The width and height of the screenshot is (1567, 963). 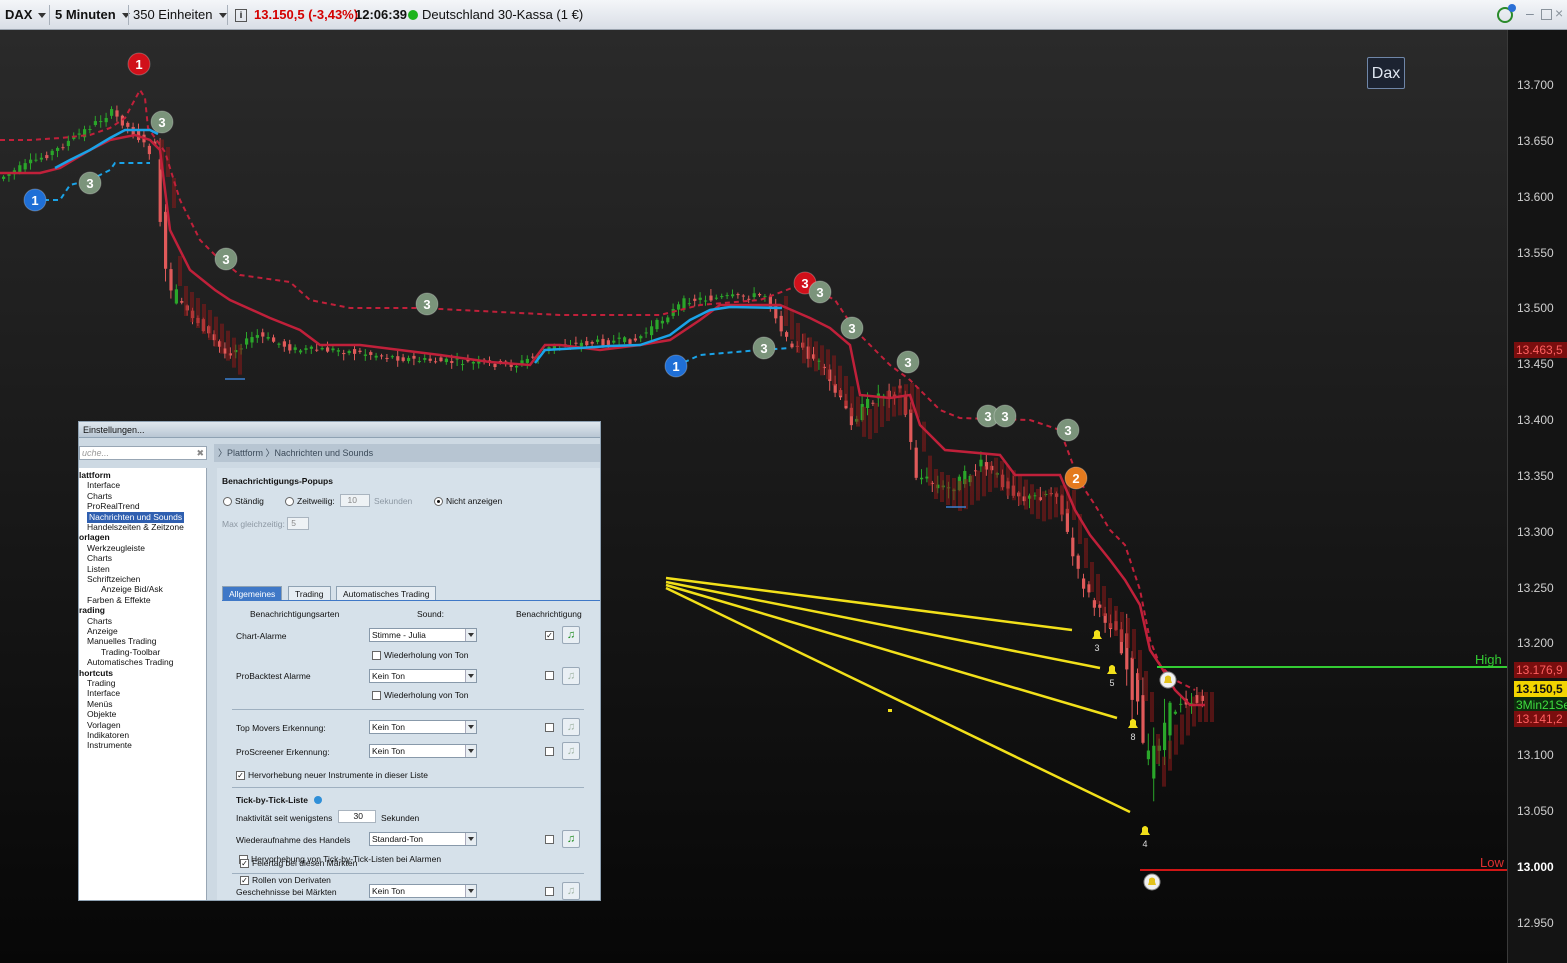 What do you see at coordinates (1512, 8) in the screenshot?
I see `notification-badge-icon` at bounding box center [1512, 8].